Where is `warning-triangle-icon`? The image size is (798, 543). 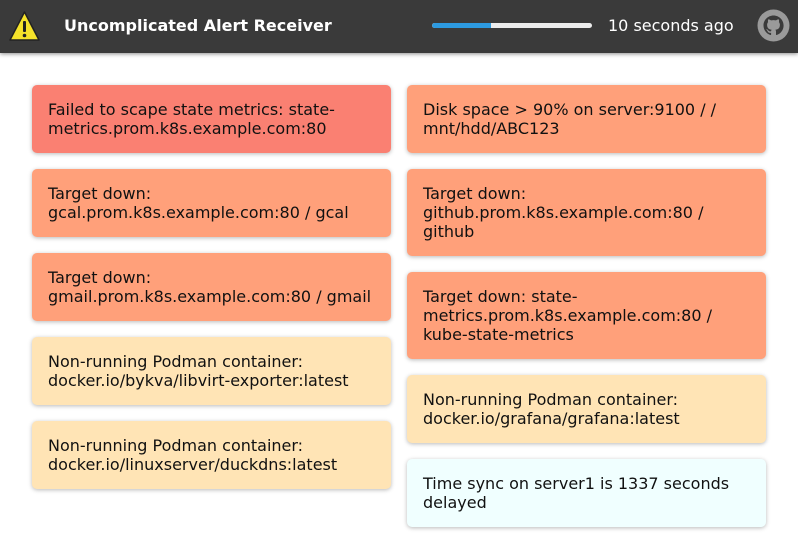 warning-triangle-icon is located at coordinates (24, 26).